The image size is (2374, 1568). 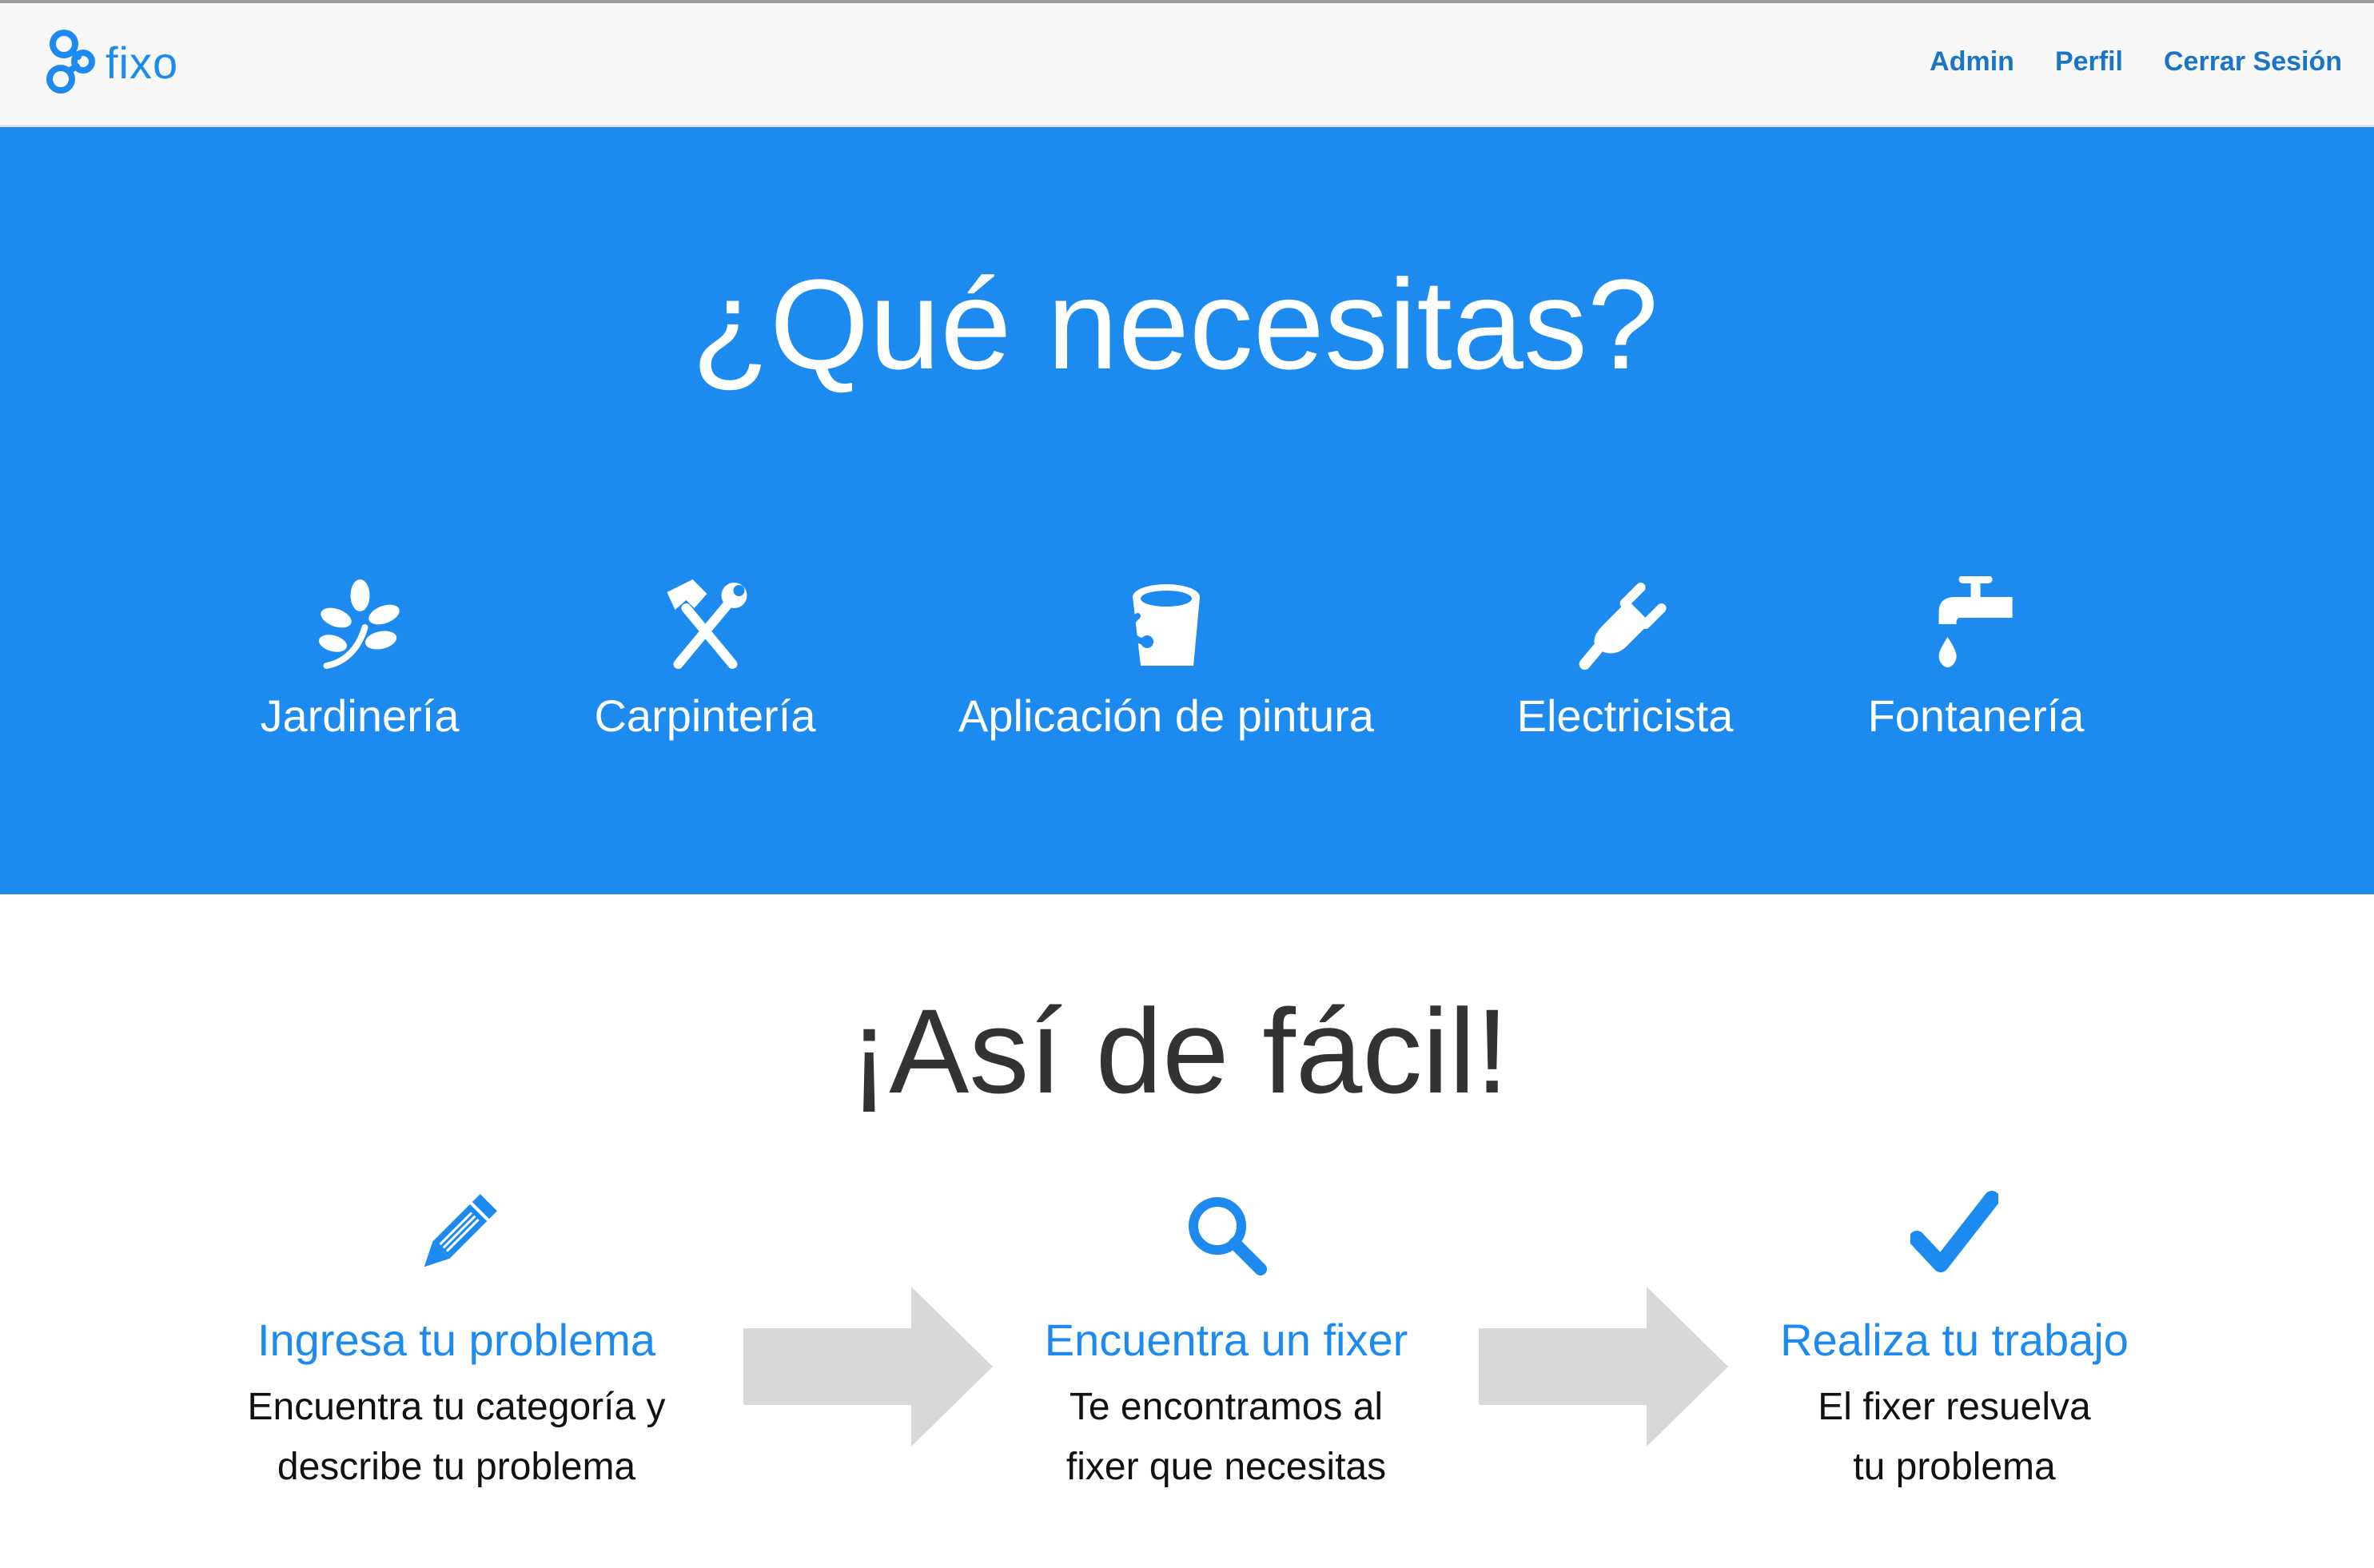 What do you see at coordinates (1955, 1467) in the screenshot?
I see `step-description-line: tu problema` at bounding box center [1955, 1467].